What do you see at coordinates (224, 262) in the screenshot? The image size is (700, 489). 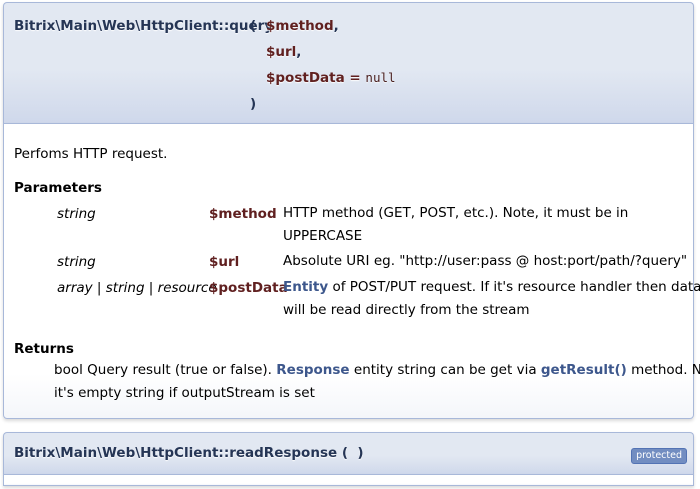 I see `param-name: $url` at bounding box center [224, 262].